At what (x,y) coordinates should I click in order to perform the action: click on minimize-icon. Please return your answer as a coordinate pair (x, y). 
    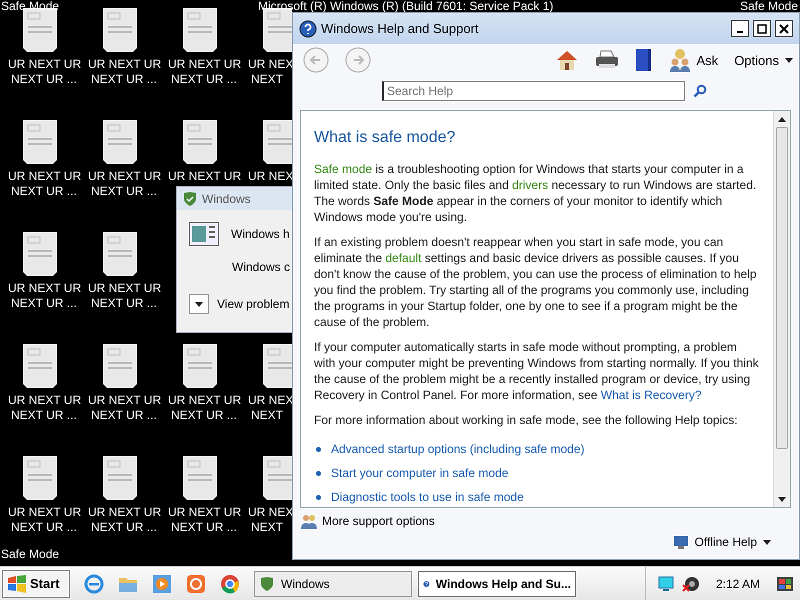
    Looking at the image, I should click on (740, 31).